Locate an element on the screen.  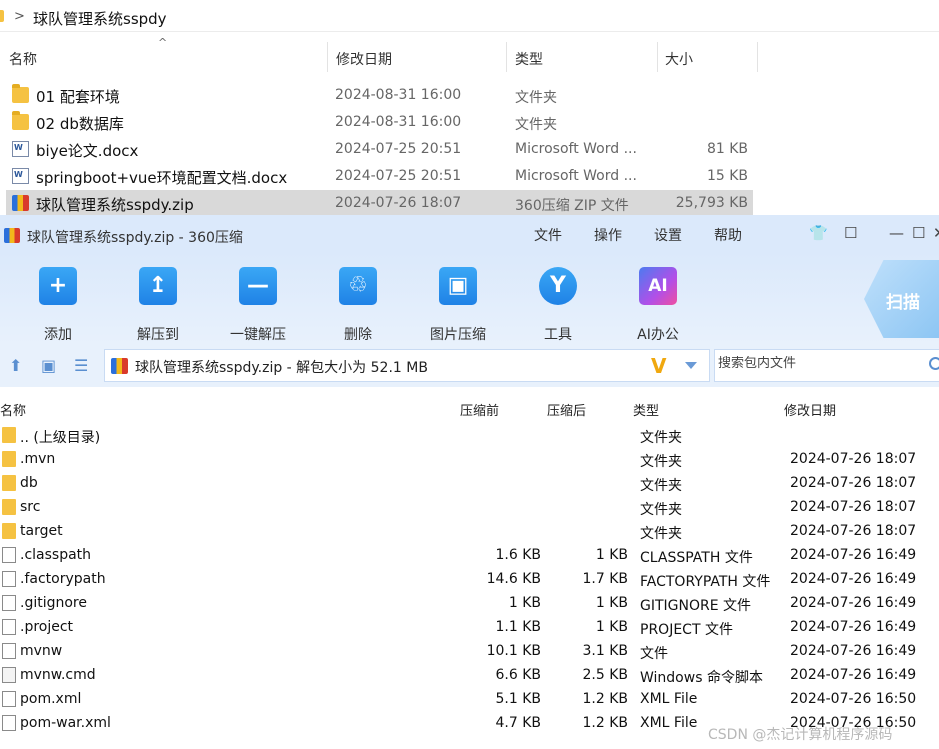
size-after: 1 KB is located at coordinates (611, 603).